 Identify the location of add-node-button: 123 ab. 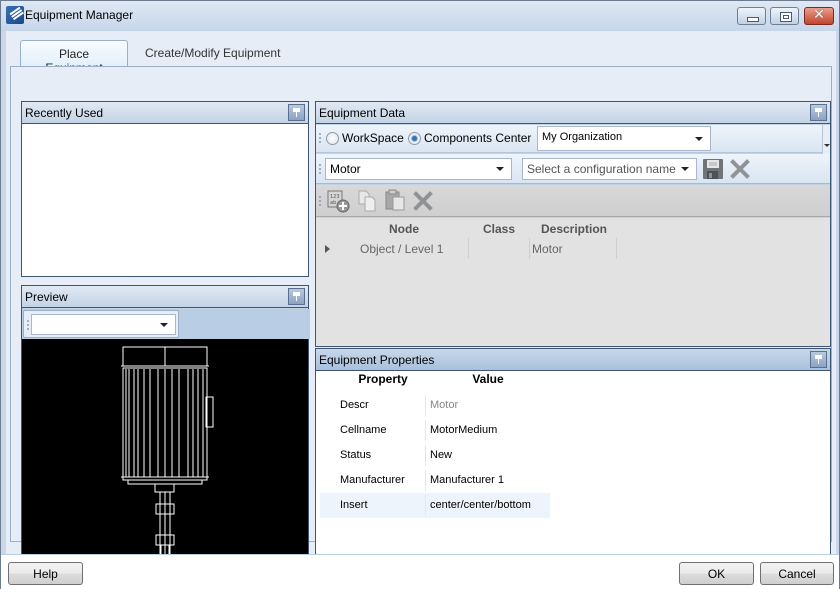
(338, 202).